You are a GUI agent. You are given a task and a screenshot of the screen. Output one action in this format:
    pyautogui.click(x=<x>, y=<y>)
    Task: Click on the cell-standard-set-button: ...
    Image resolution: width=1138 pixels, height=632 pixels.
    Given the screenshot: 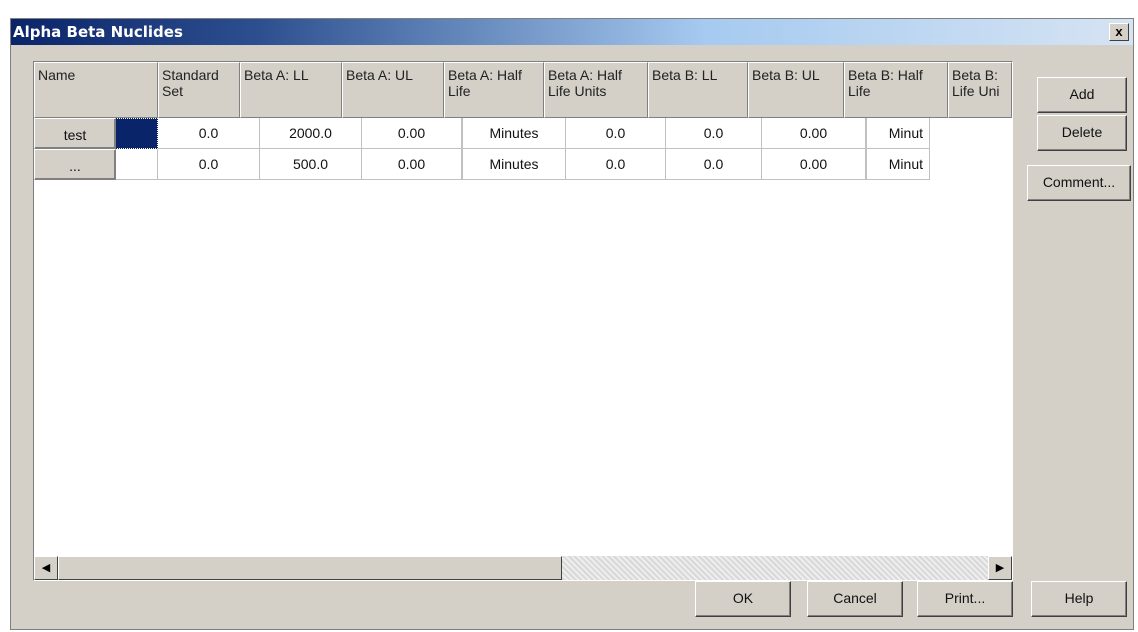 What is the action you would take?
    pyautogui.click(x=75, y=164)
    